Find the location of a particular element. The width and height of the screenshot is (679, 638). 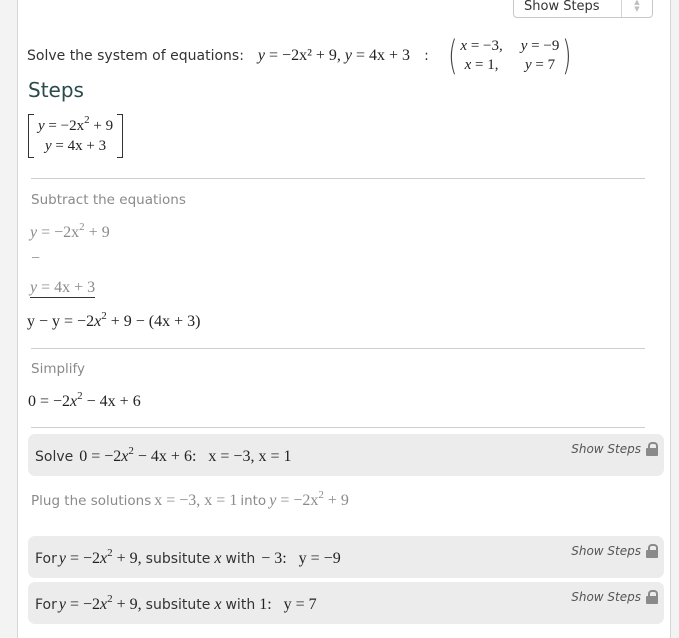

solve-result: x = −3, x = 1 is located at coordinates (250, 456).